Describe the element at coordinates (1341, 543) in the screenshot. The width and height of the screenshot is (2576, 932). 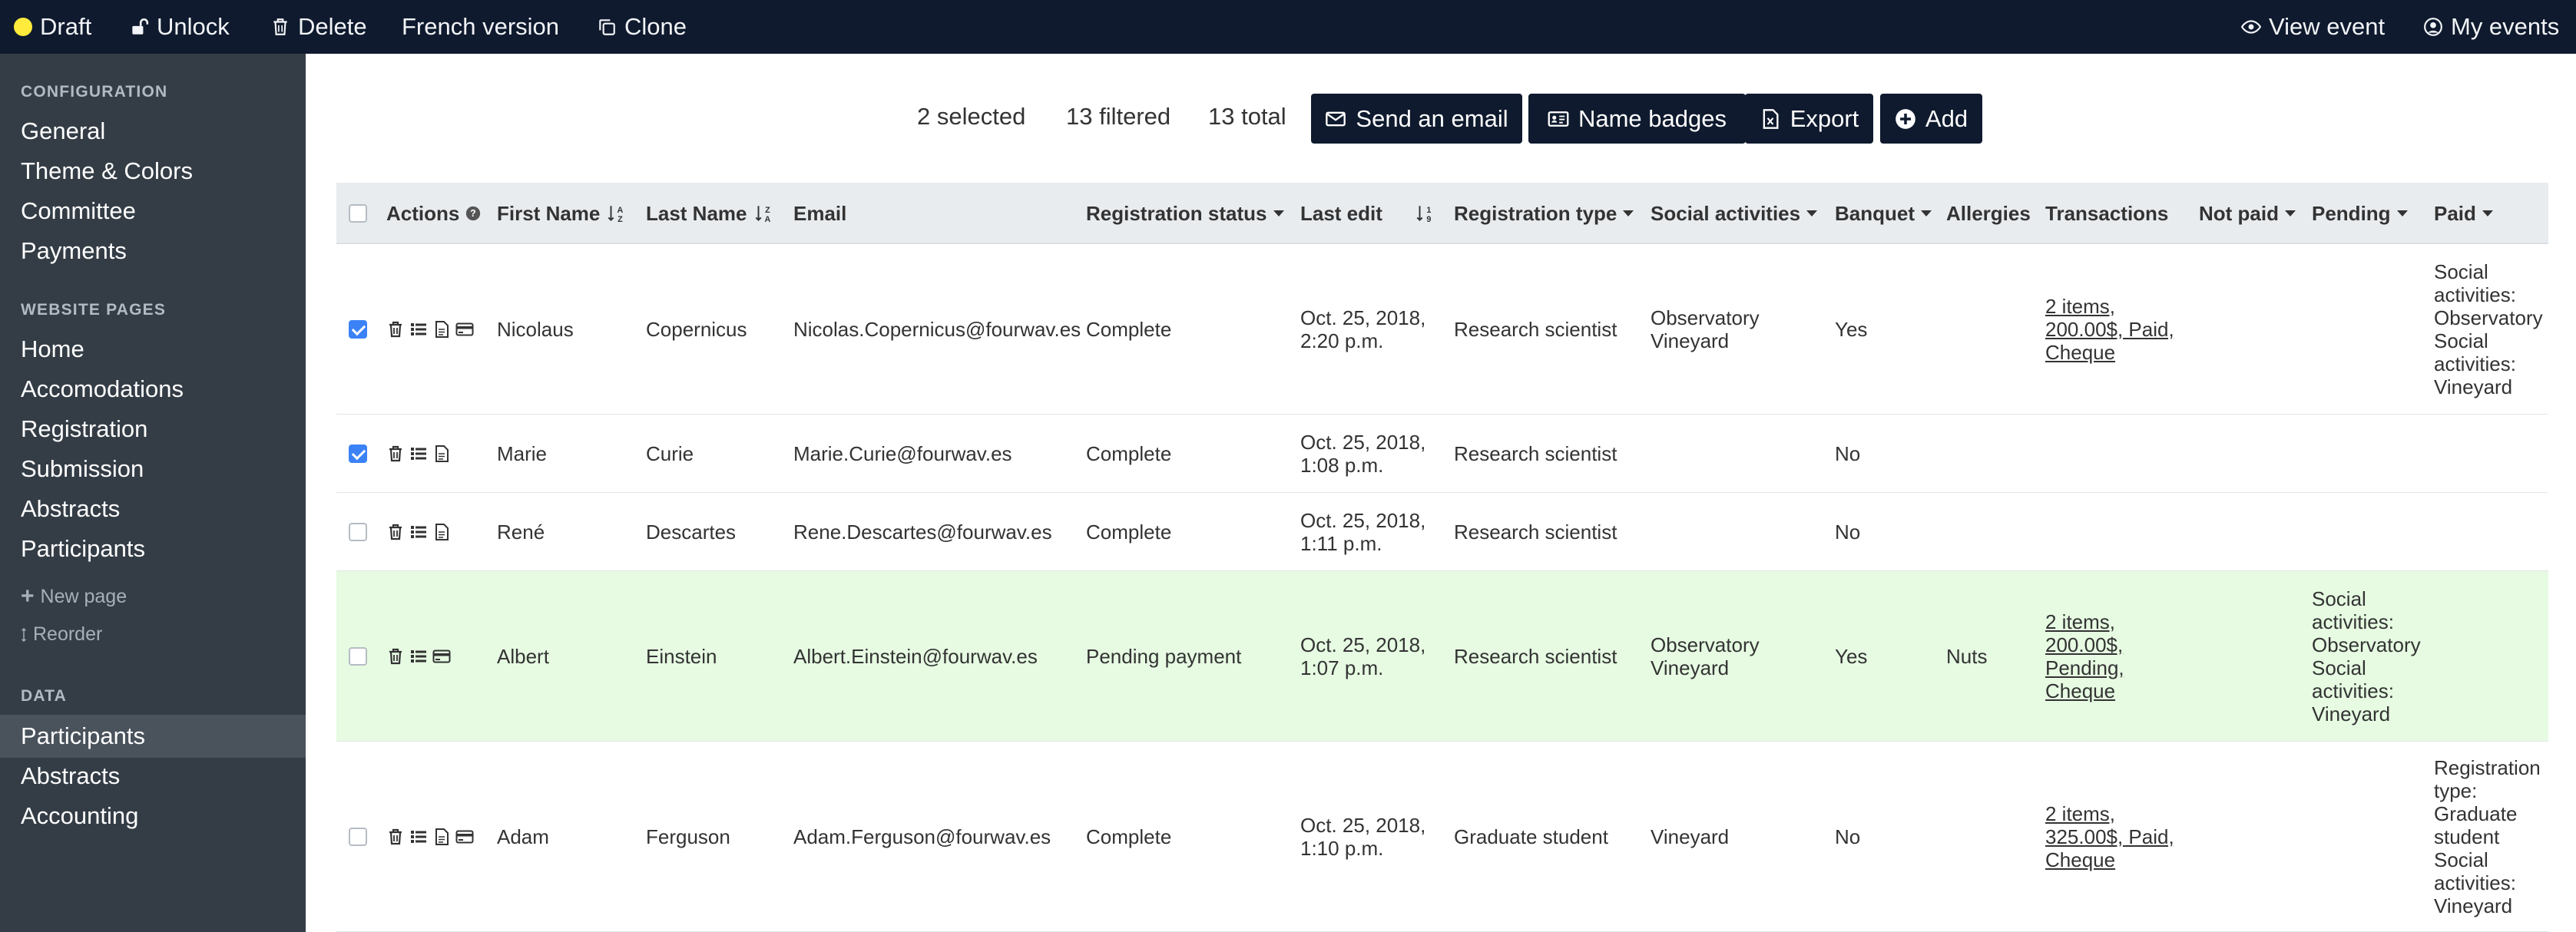
I see `last-edit-cell: 1:11 p.m.` at that location.